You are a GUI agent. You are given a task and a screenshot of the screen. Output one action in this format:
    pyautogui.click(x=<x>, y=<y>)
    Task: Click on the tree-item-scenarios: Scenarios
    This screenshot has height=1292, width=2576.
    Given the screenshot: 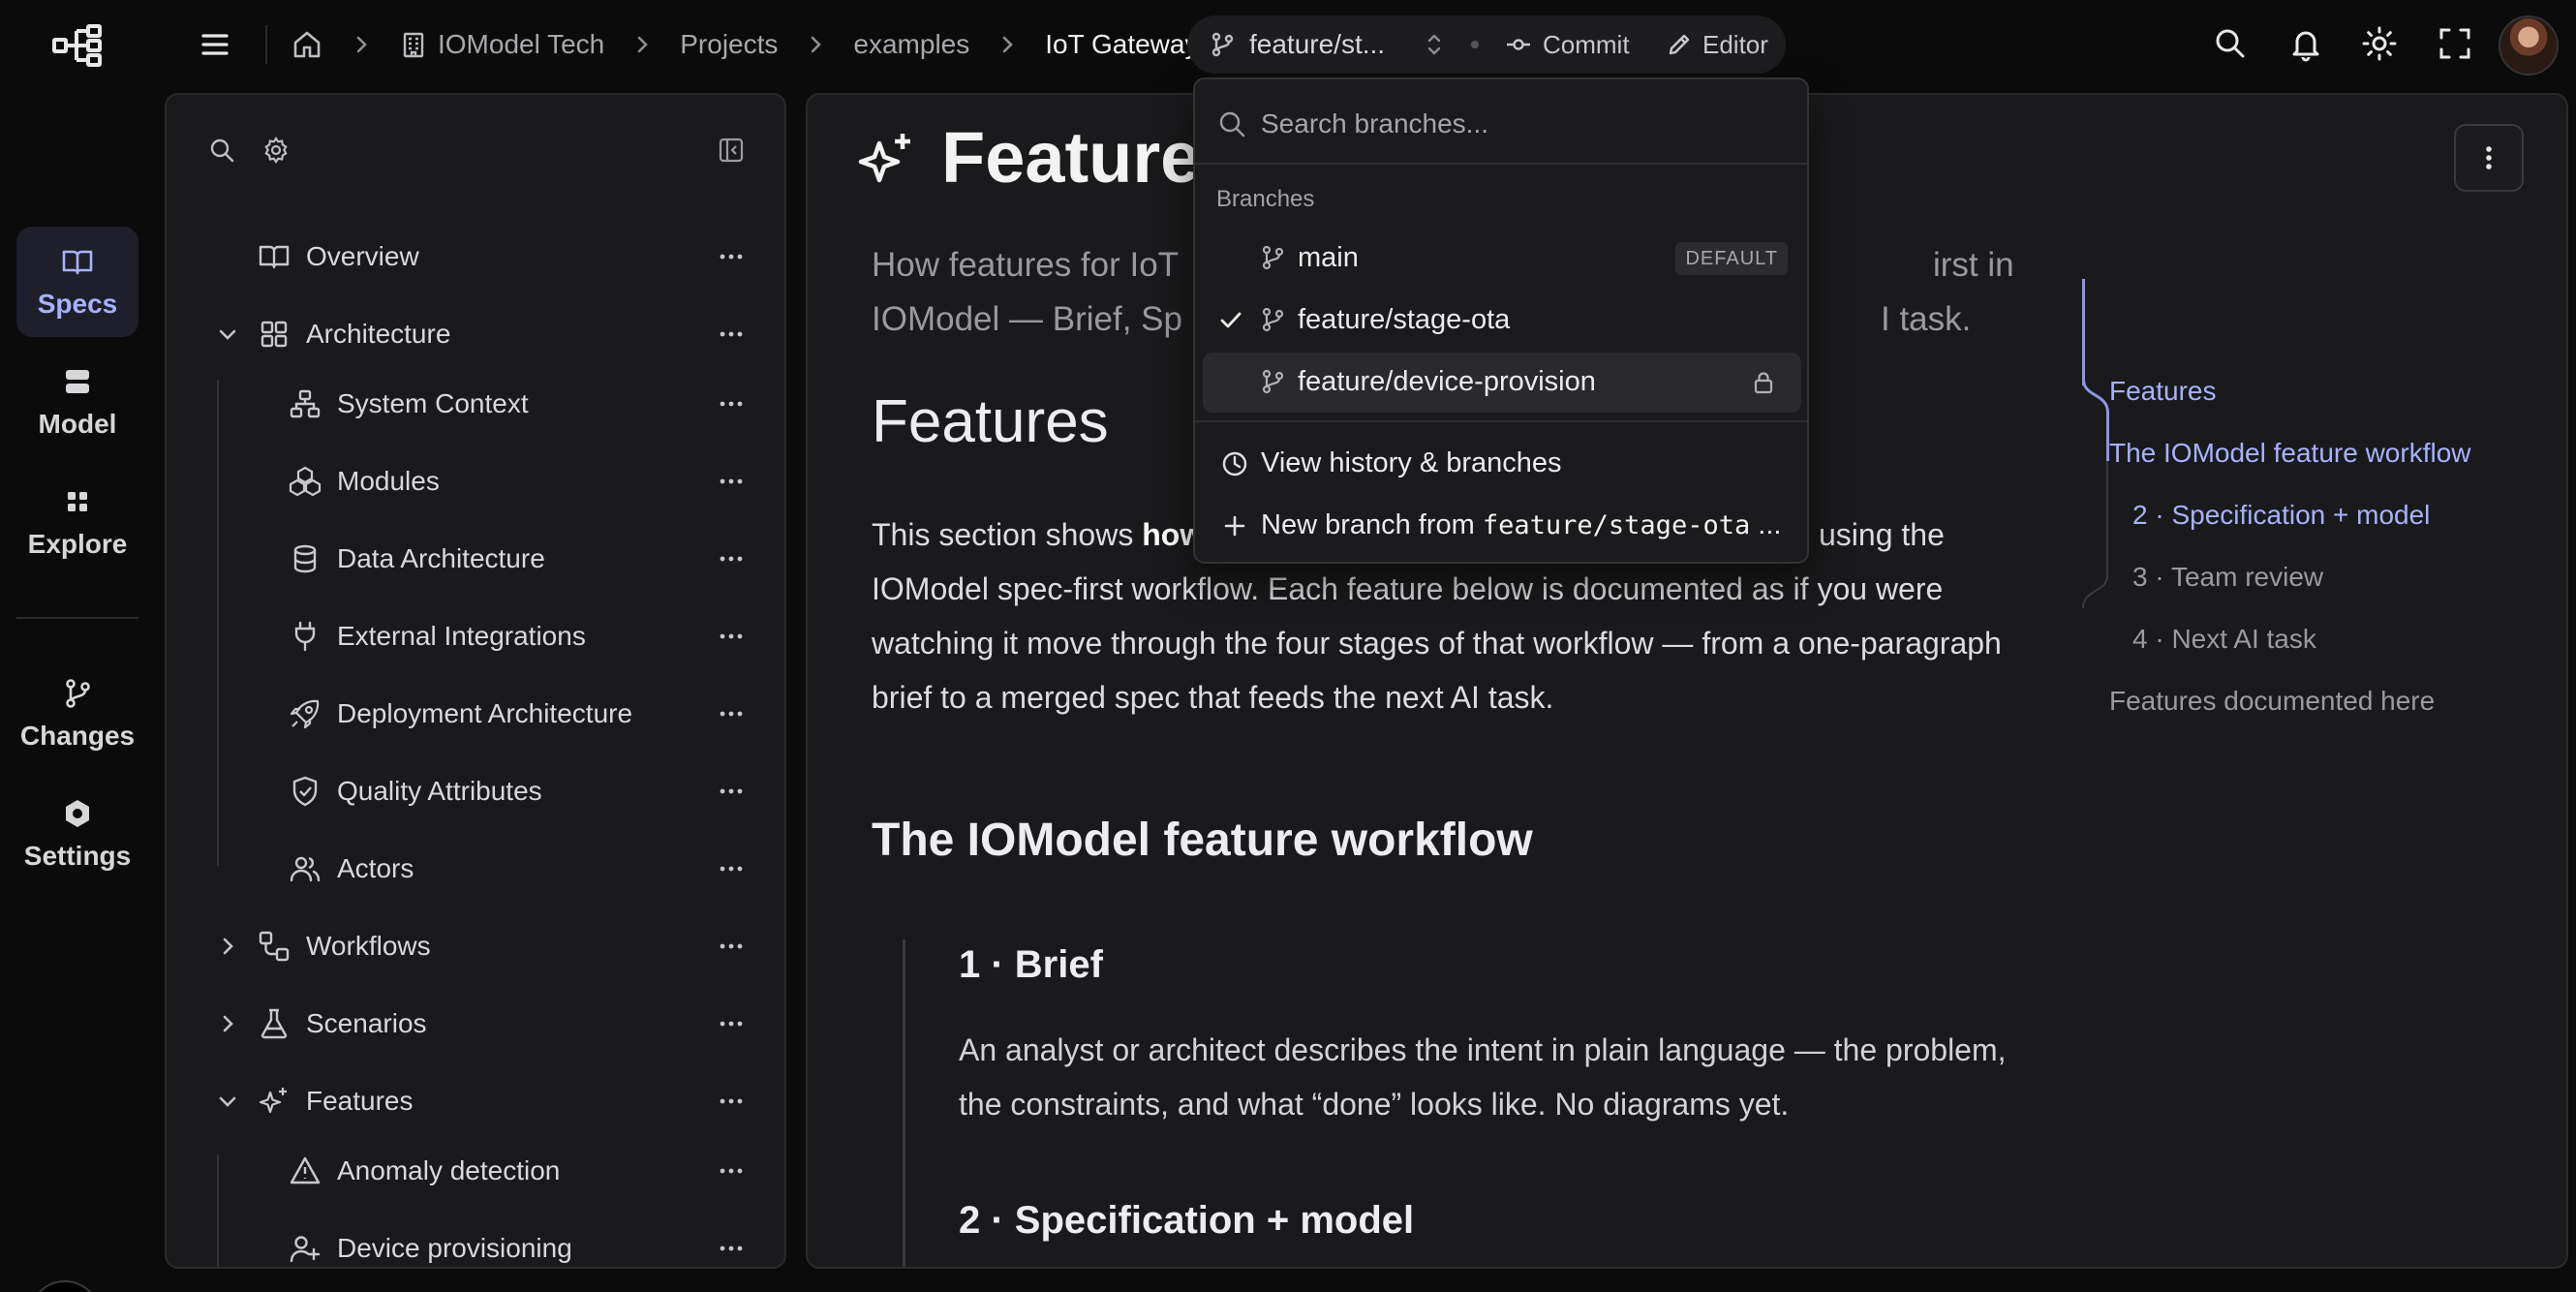 What is the action you would take?
    pyautogui.click(x=475, y=1024)
    